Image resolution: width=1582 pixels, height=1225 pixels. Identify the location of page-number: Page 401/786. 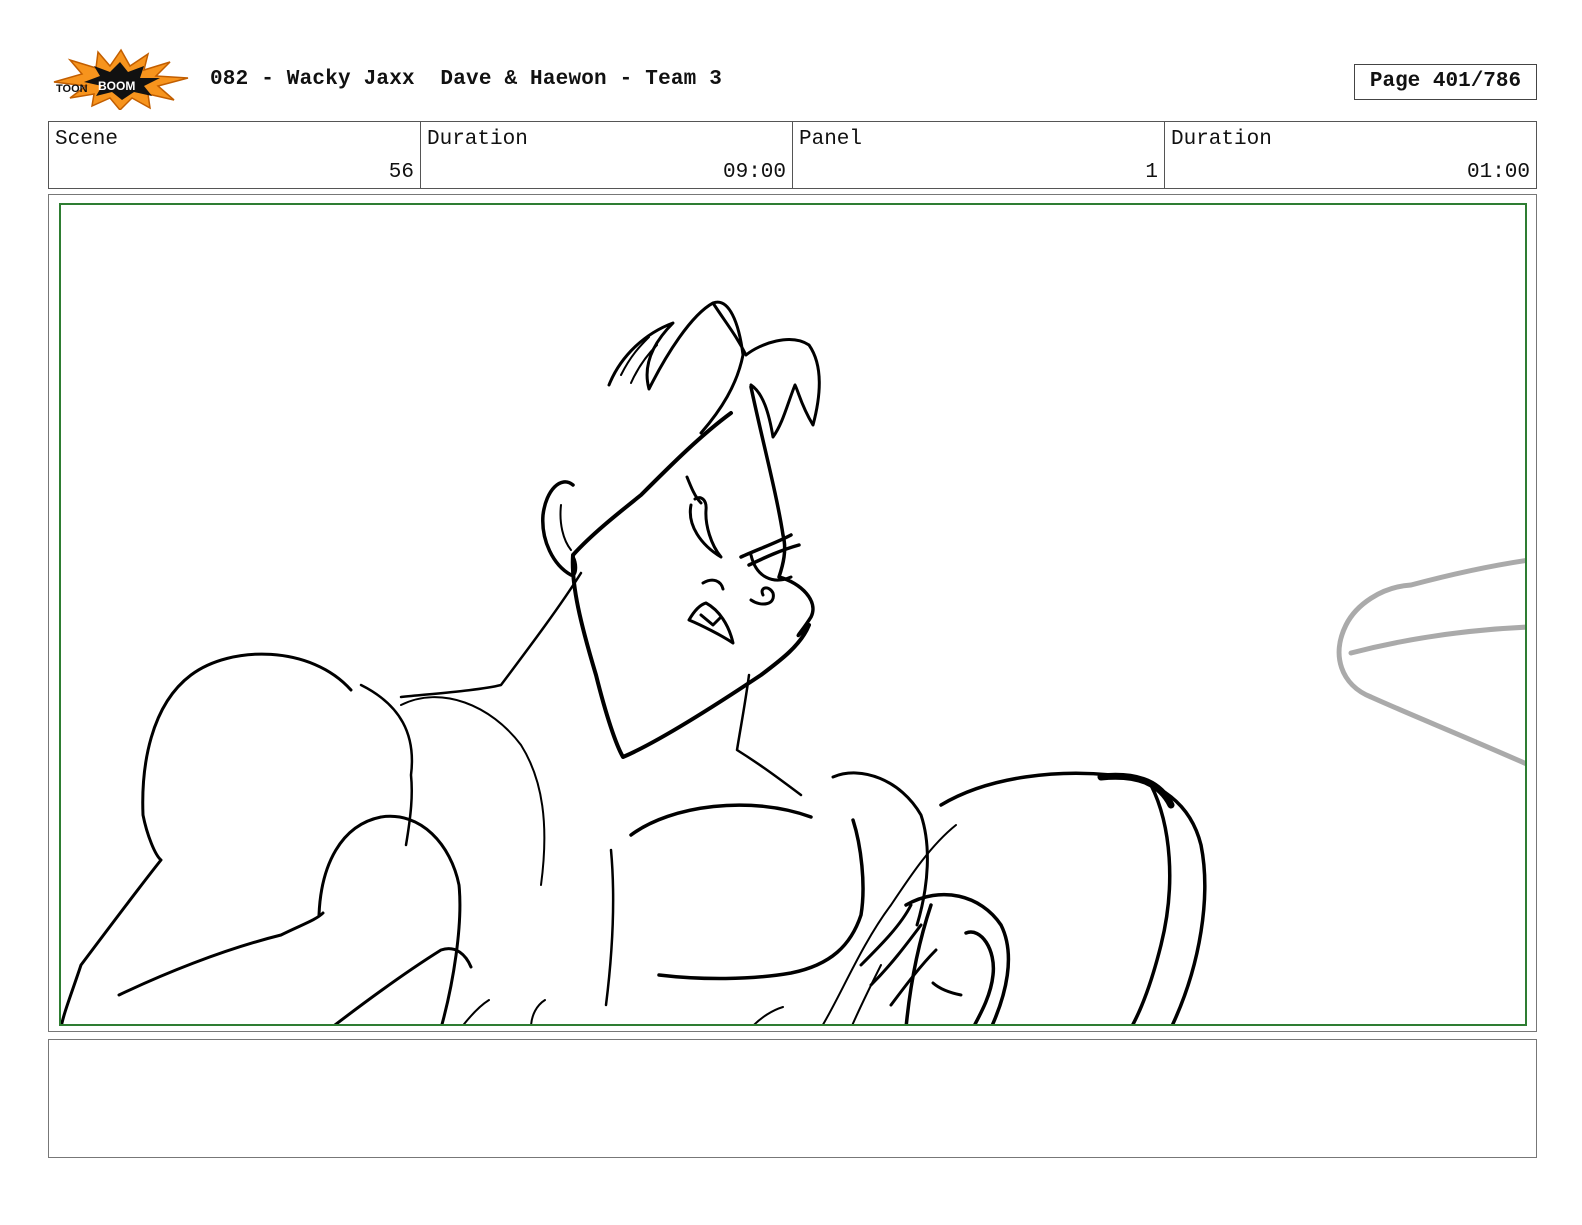
(1445, 82).